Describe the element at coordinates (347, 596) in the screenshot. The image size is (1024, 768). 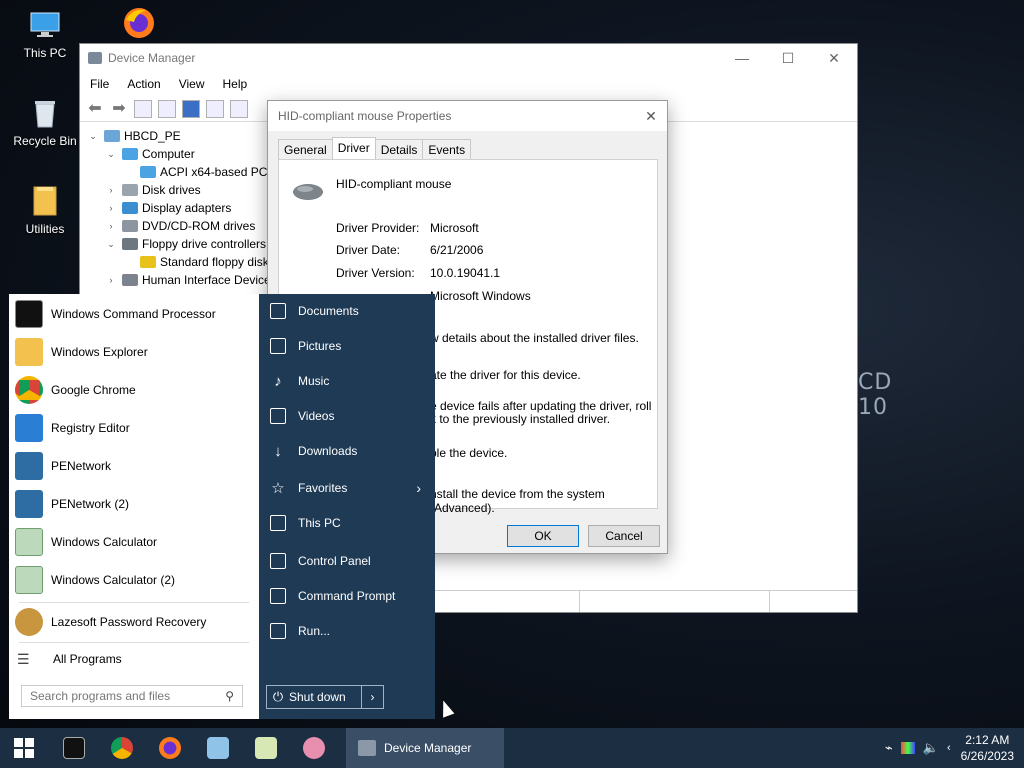
I see `place-command-prompt: Command Prompt` at that location.